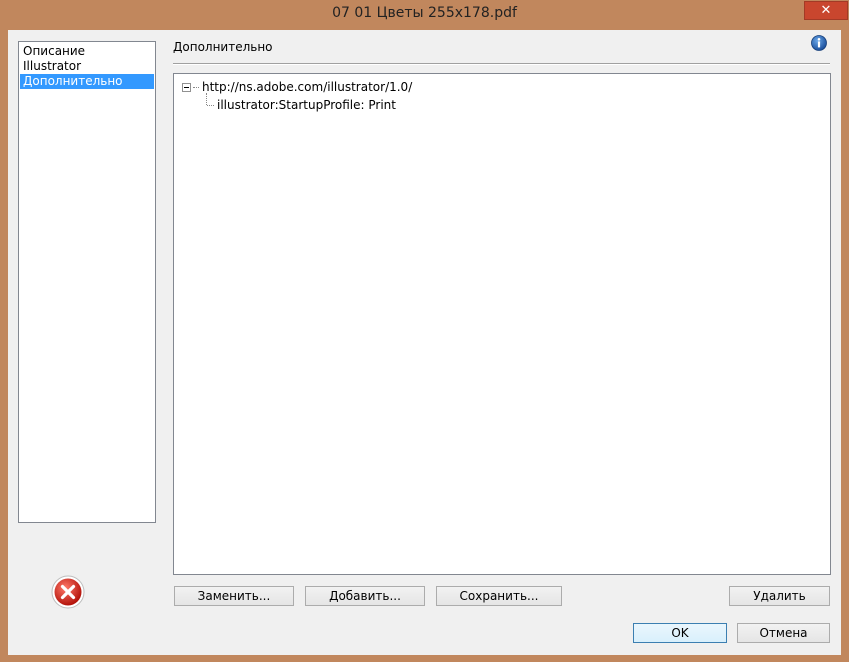 This screenshot has width=849, height=662. I want to click on tree-node-child-label: illustrator:StartupProfile: Print, so click(306, 105).